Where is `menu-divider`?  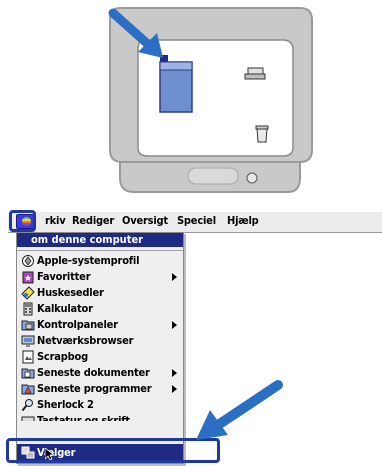 menu-divider is located at coordinates (100, 250).